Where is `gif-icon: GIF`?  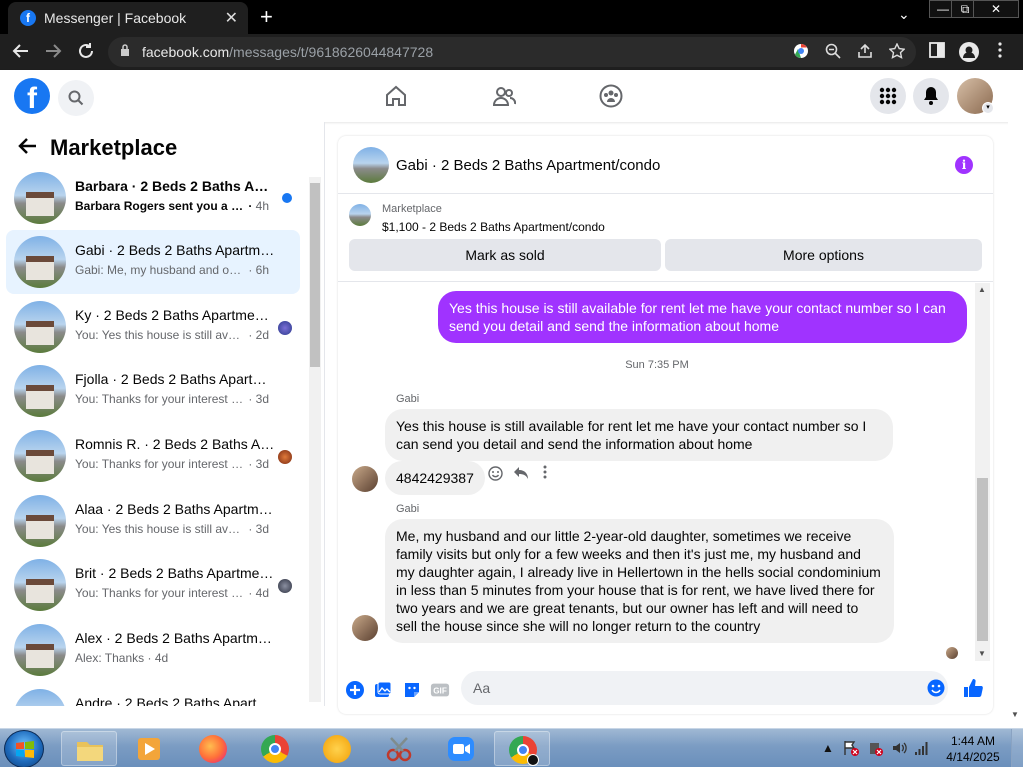
gif-icon: GIF is located at coordinates (440, 690).